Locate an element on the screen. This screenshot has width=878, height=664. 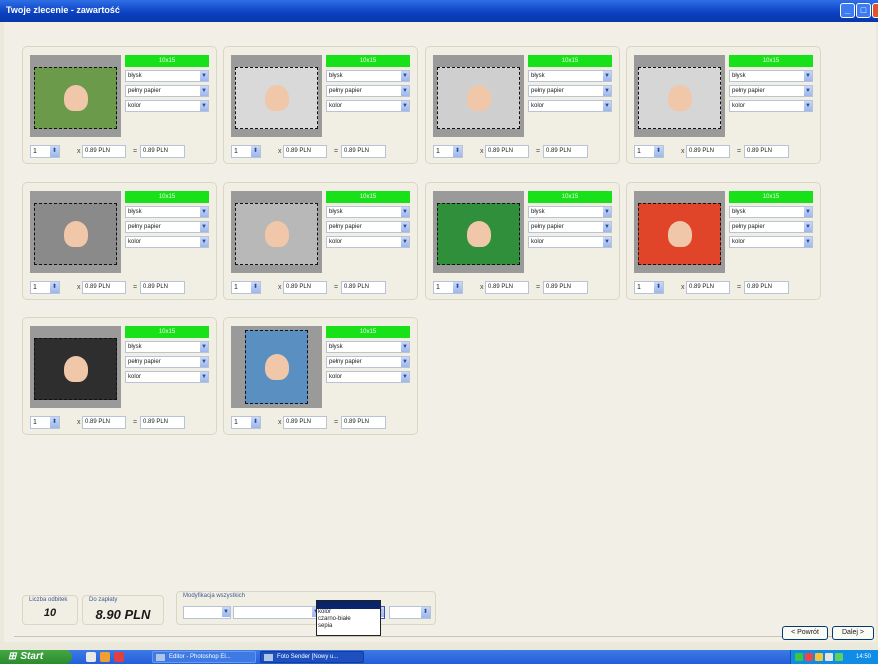
dropdown-option-kolor: kolor is located at coordinates (348, 612).